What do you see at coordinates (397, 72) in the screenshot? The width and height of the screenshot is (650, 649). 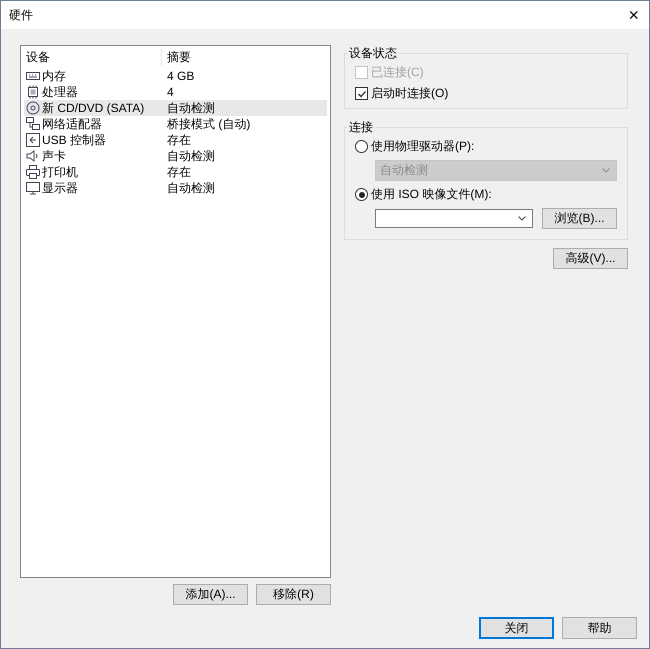 I see `checkbox-label: 已连接(C)` at bounding box center [397, 72].